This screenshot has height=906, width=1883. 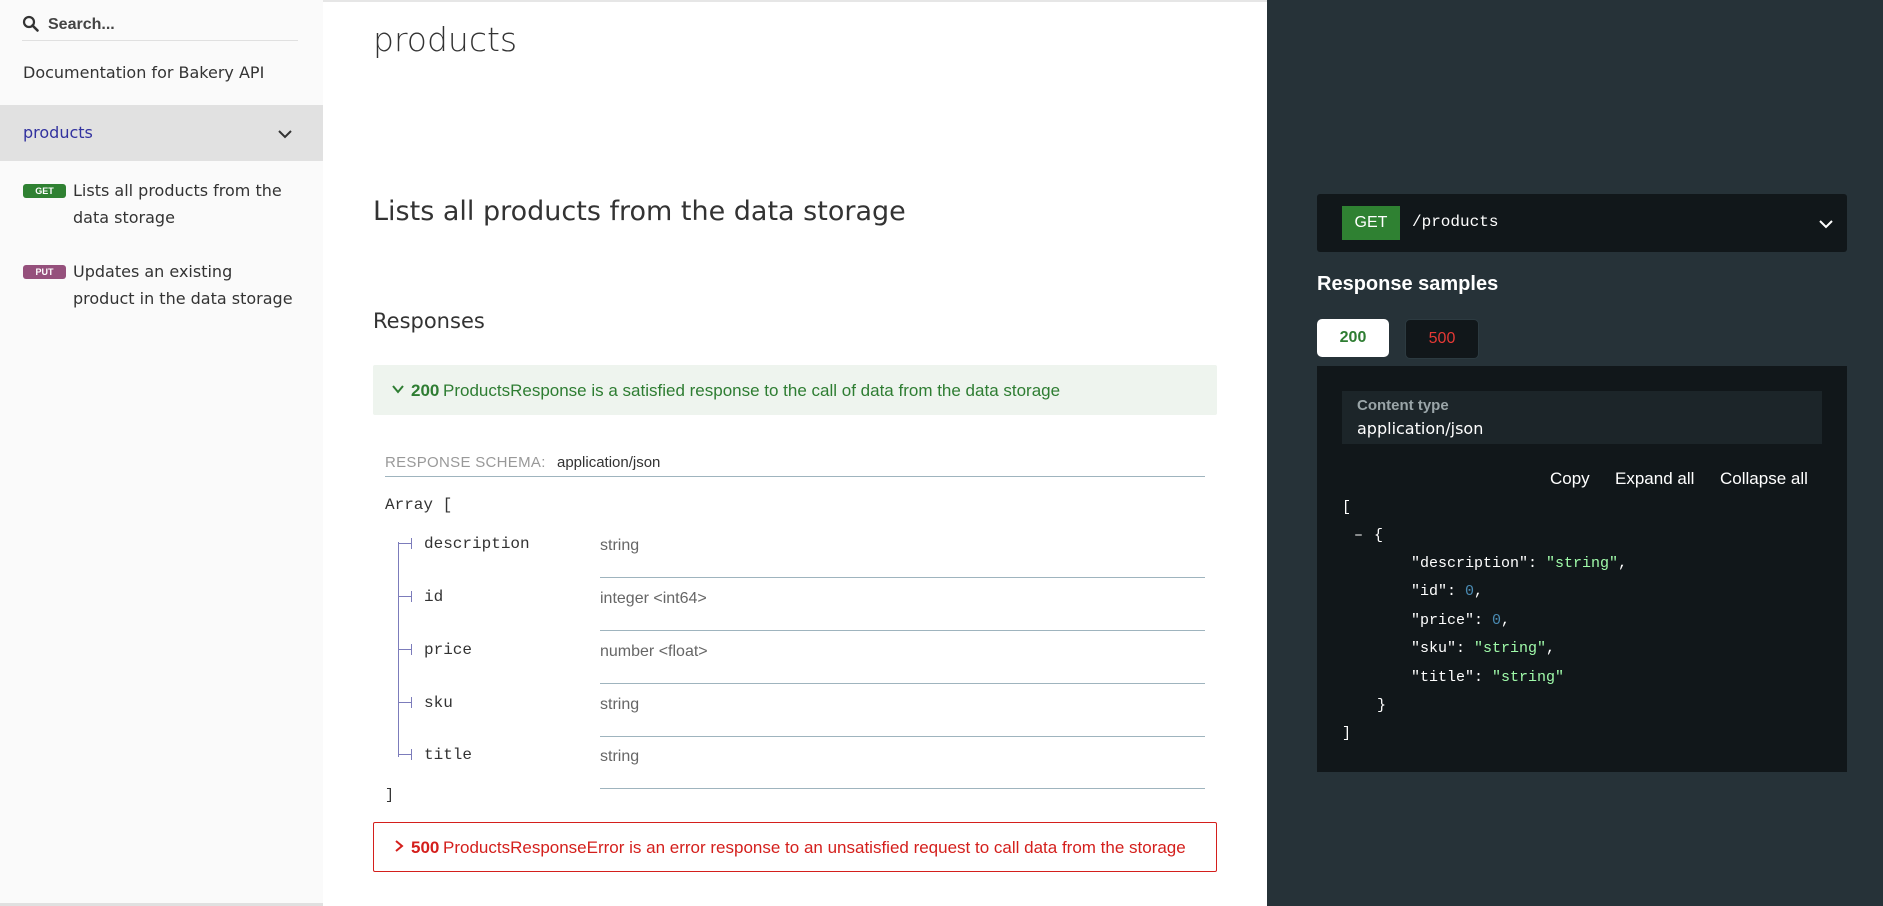 What do you see at coordinates (1582, 417) in the screenshot?
I see `content-type-selector: Content type application/json` at bounding box center [1582, 417].